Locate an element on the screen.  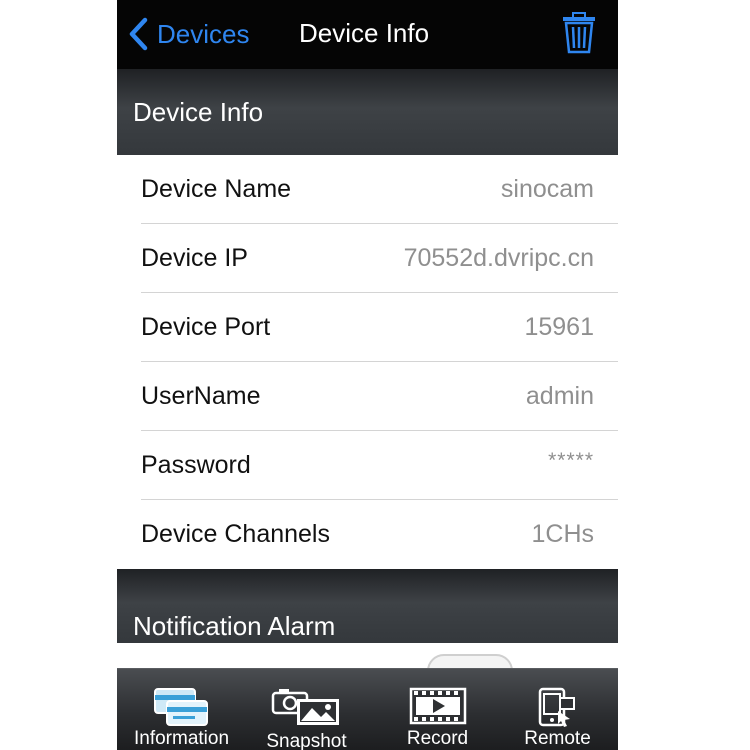
tab-information: Information is located at coordinates (181, 709).